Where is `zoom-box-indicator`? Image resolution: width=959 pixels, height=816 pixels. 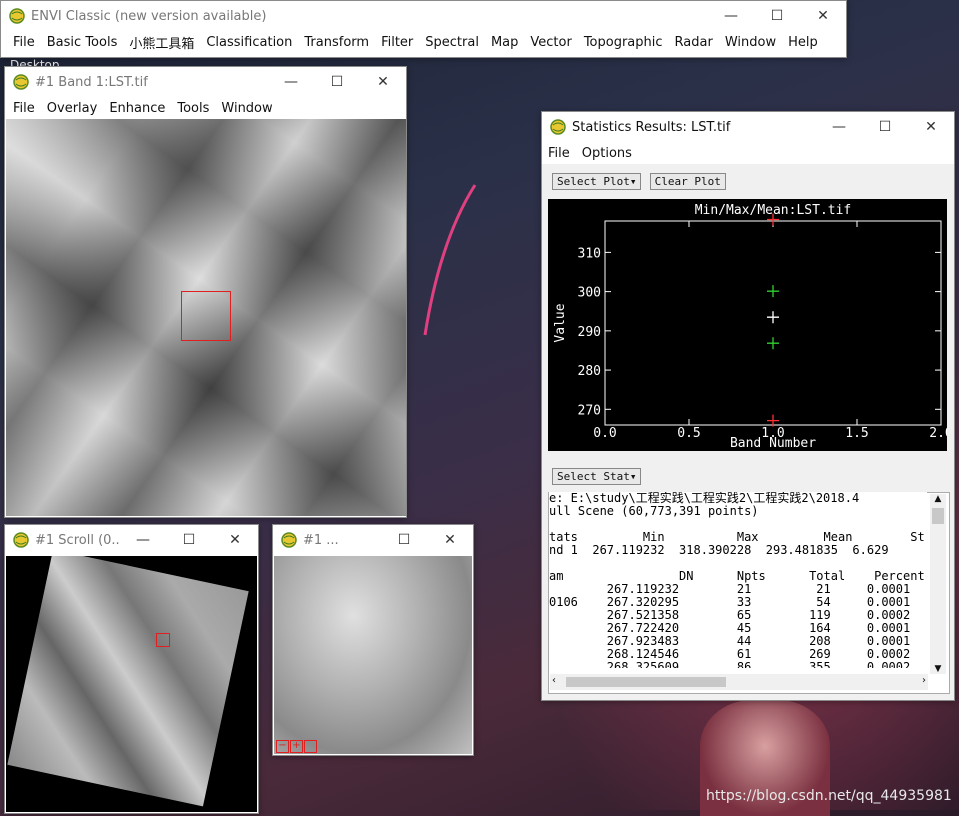
zoom-box-indicator is located at coordinates (206, 316).